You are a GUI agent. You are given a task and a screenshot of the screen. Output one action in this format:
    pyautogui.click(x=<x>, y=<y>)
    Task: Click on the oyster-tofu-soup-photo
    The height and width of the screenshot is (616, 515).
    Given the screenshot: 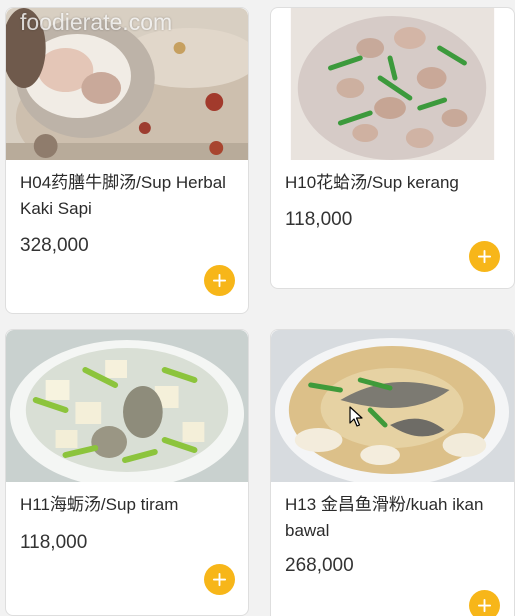 What is the action you would take?
    pyautogui.click(x=127, y=406)
    